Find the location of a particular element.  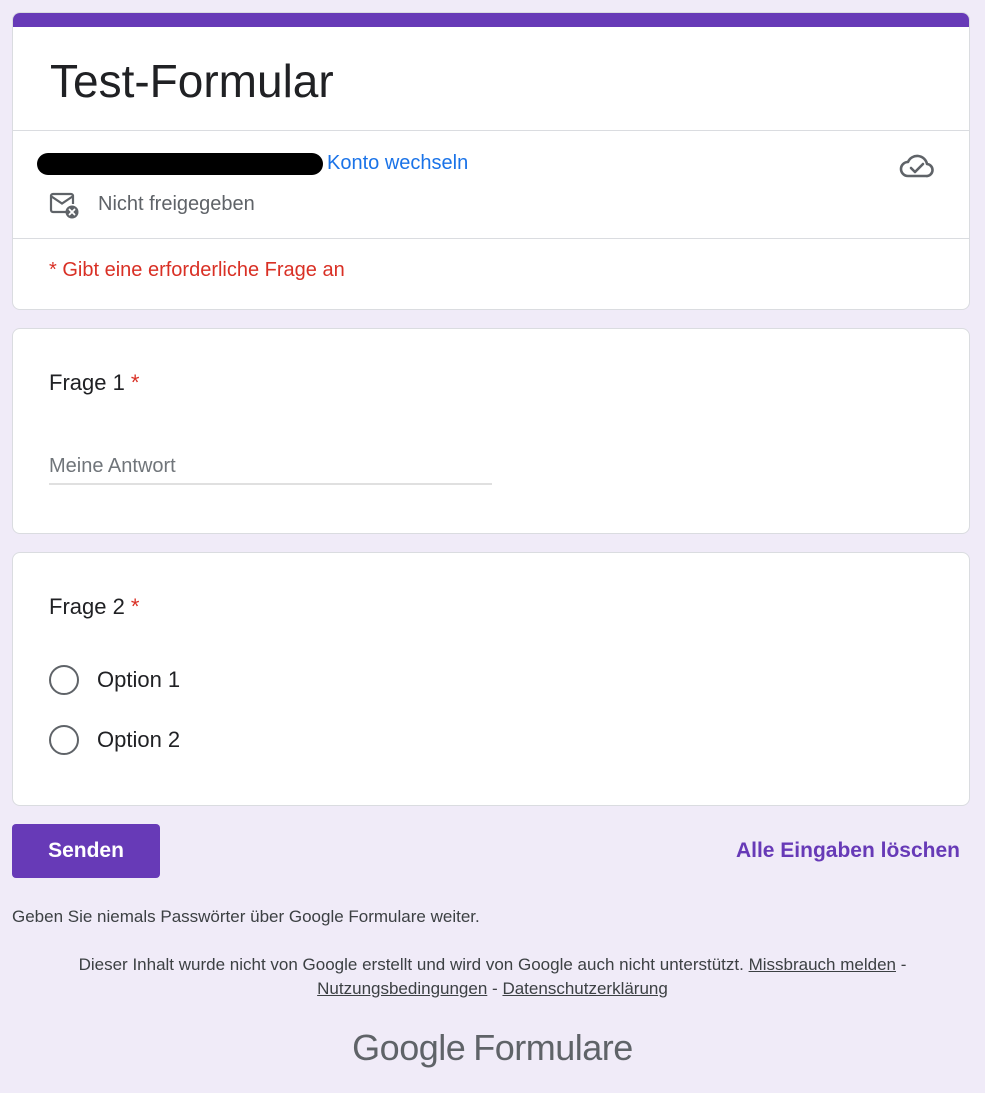

answer-input is located at coordinates (270, 467).